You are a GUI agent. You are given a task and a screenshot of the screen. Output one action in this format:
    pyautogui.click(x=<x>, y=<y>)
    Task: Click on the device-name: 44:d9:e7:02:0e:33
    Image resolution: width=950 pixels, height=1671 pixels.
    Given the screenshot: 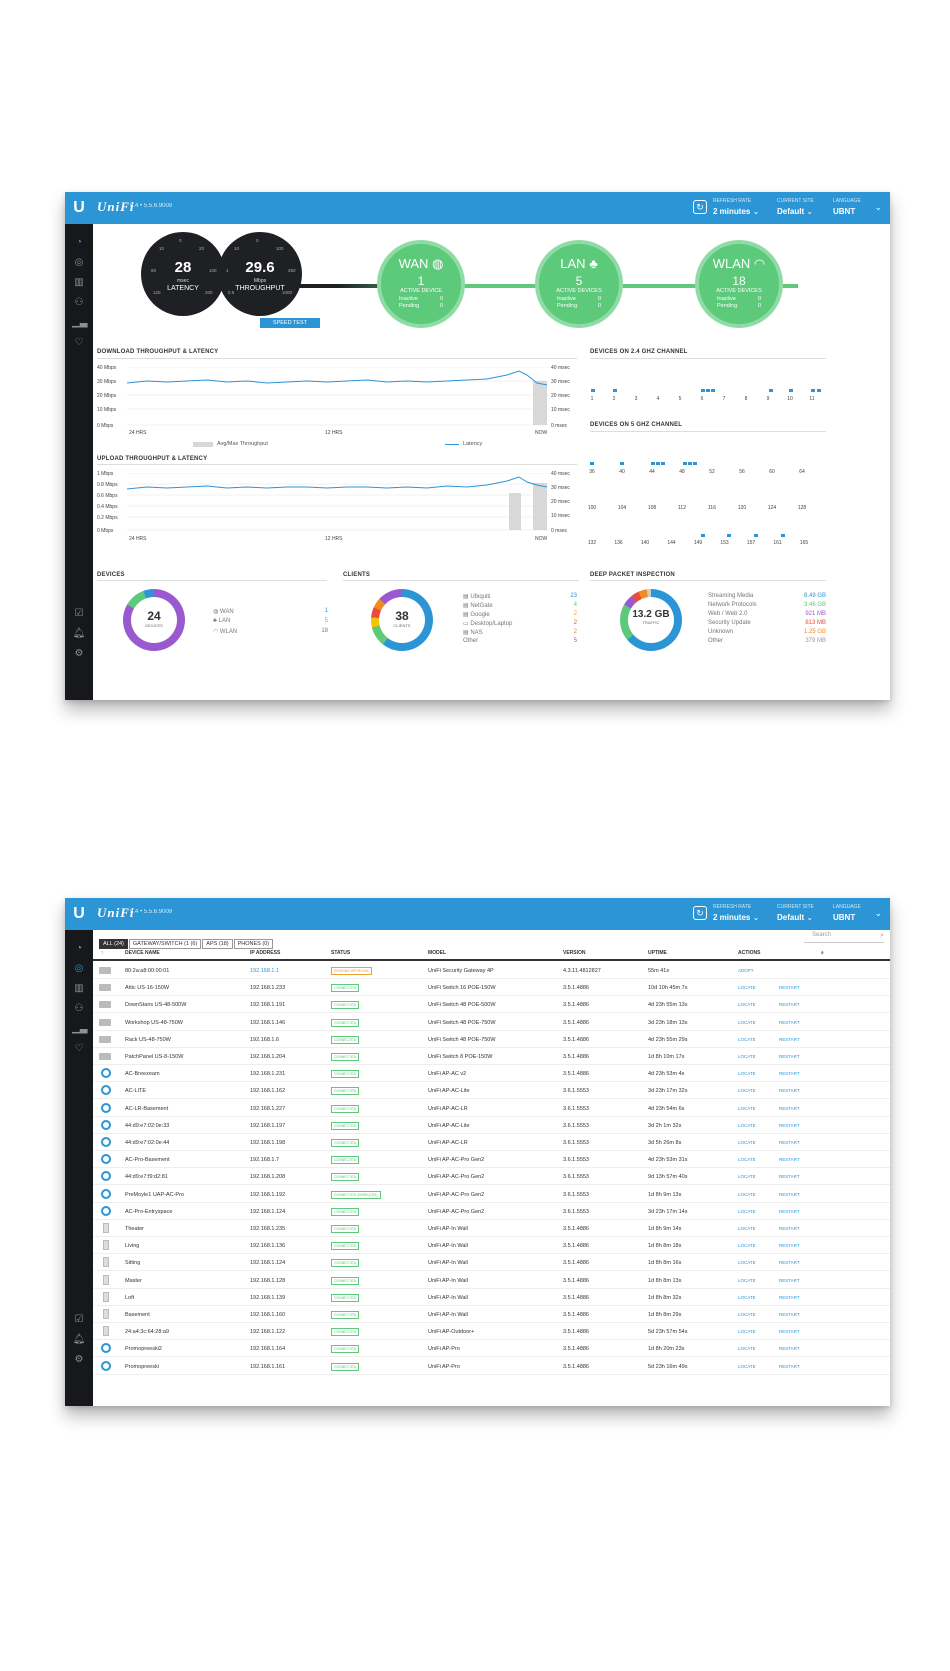 What is the action you would take?
    pyautogui.click(x=147, y=1126)
    